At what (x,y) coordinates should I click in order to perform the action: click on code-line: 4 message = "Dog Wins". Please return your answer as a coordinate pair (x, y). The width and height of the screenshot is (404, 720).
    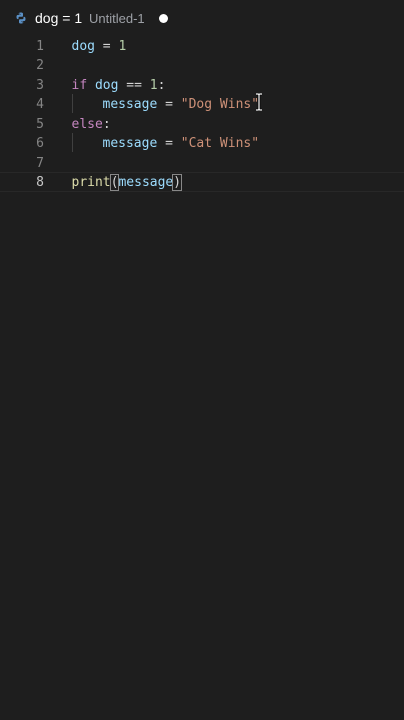
    Looking at the image, I should click on (202, 105).